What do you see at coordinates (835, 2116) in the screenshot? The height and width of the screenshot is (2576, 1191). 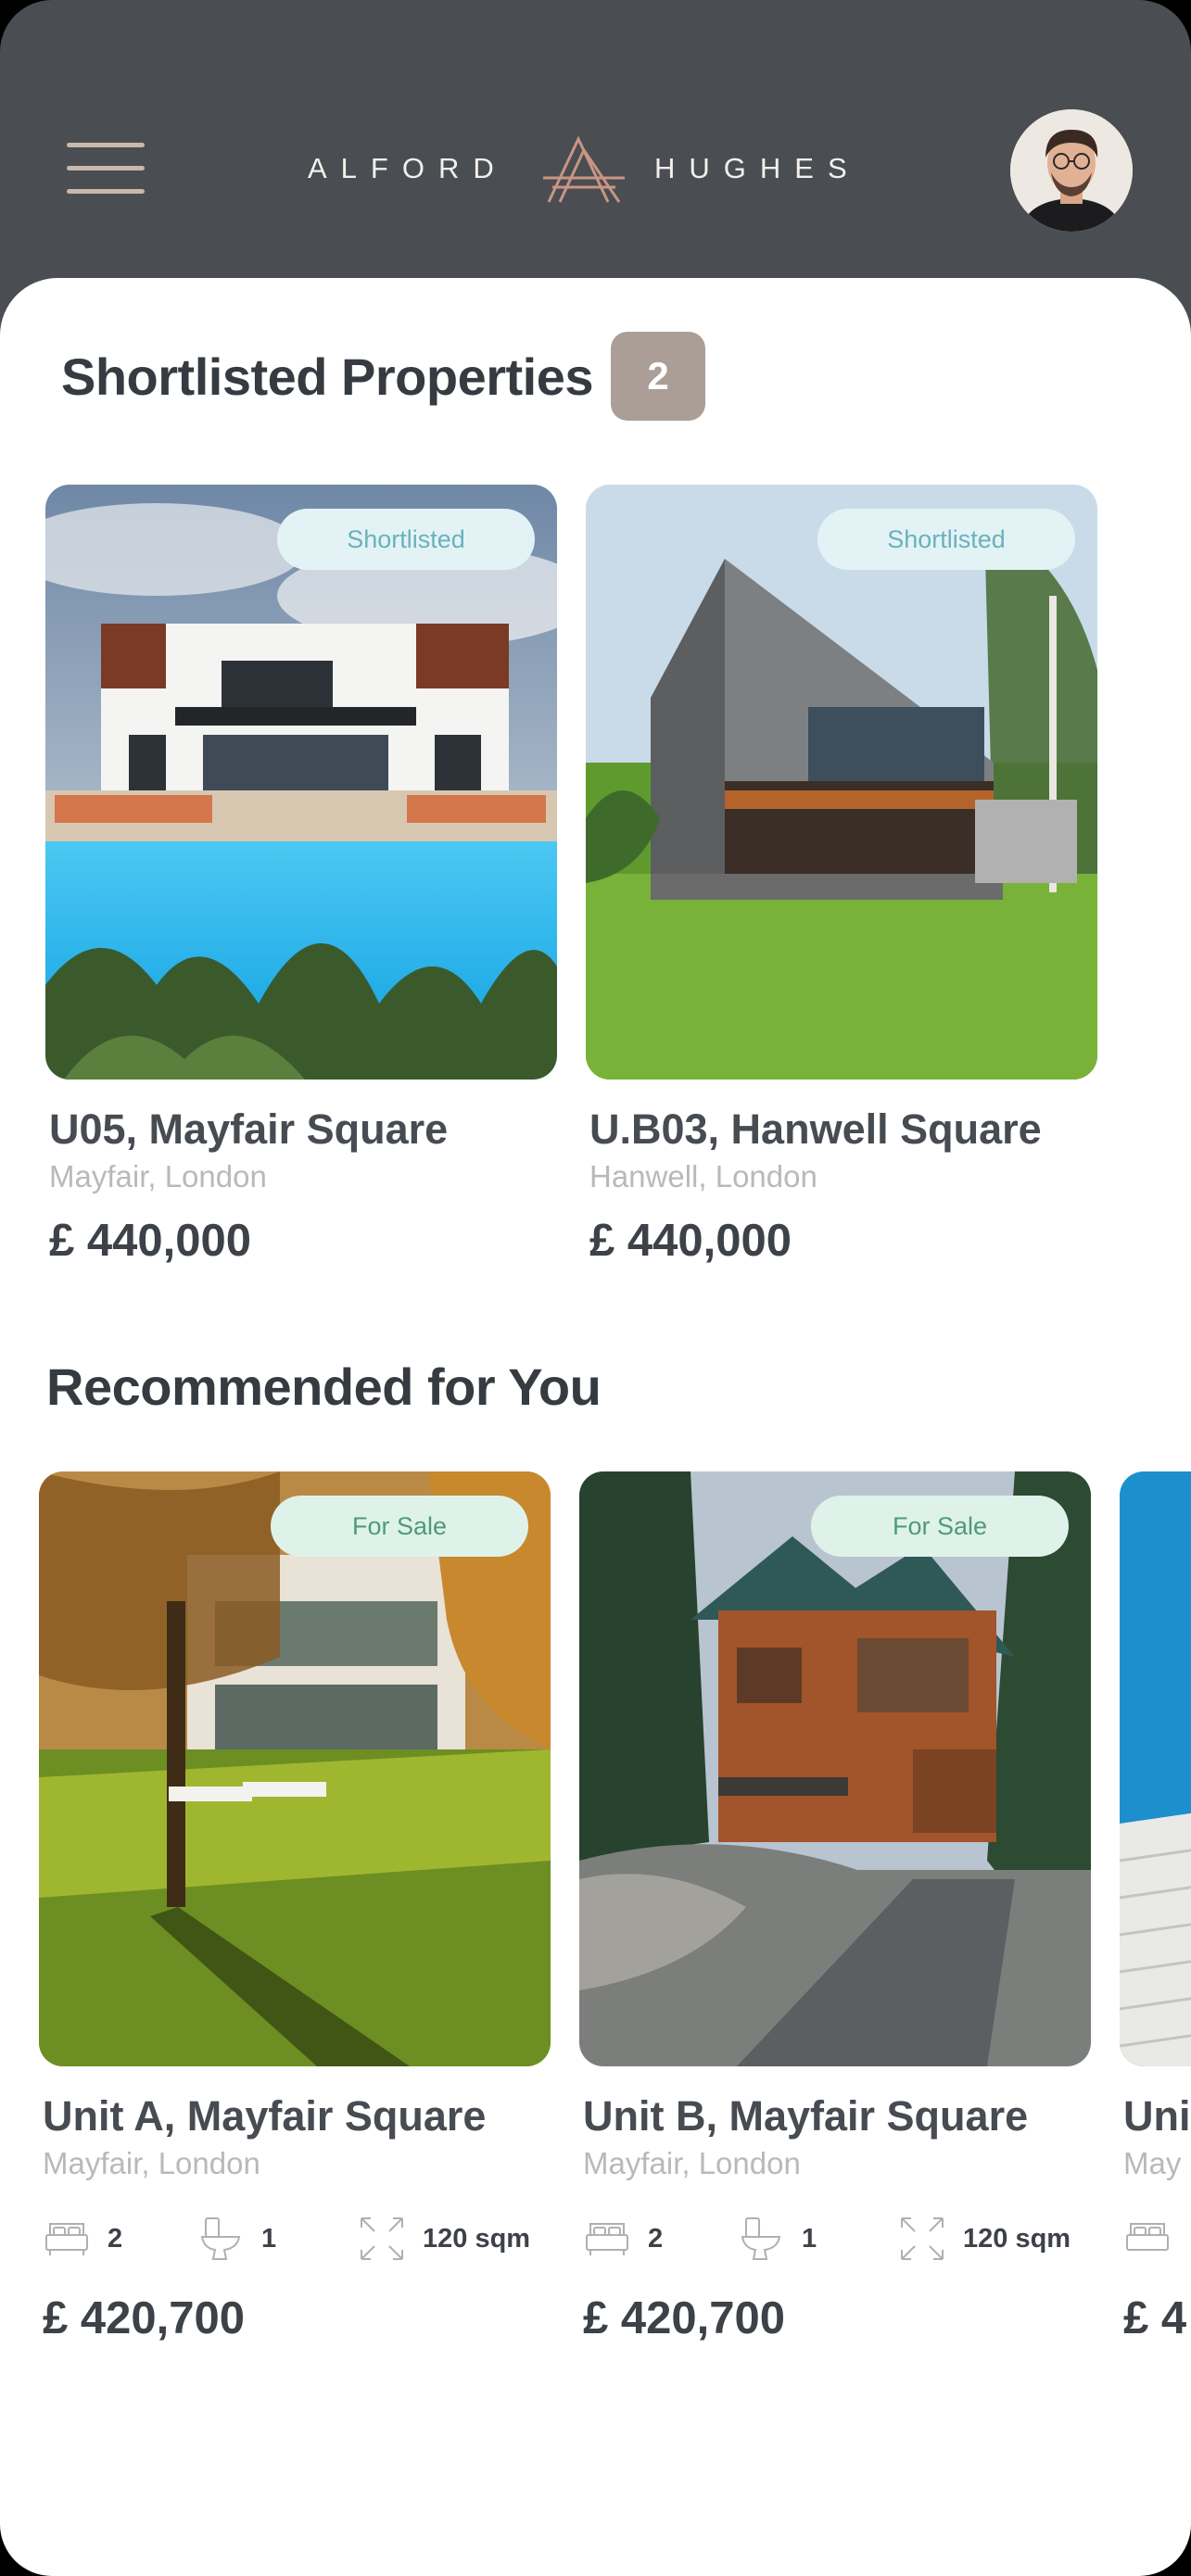 I see `property-name: Unit B, Mayfair Square` at bounding box center [835, 2116].